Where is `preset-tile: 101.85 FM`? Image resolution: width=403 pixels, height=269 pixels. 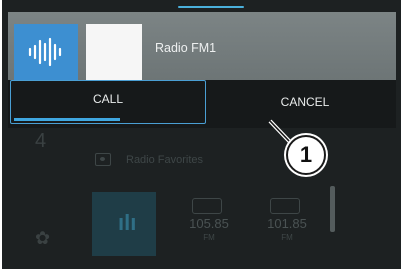 preset-tile: 101.85 FM is located at coordinates (287, 224).